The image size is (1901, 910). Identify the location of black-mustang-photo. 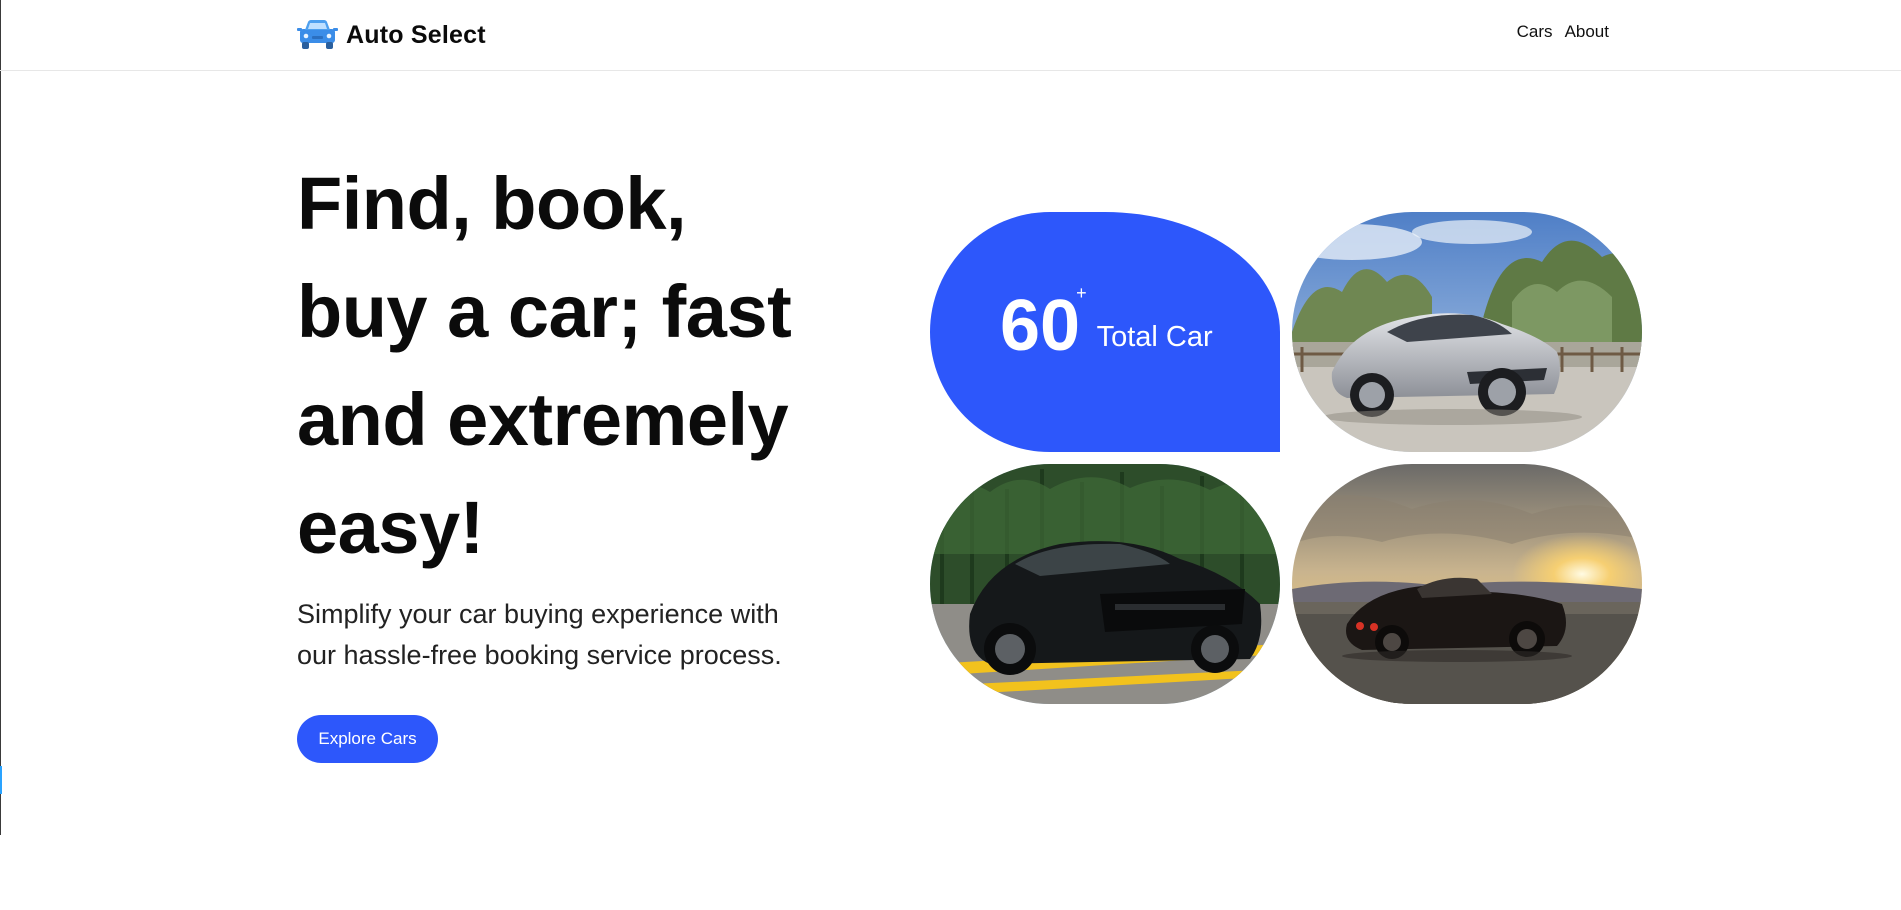
(1105, 584).